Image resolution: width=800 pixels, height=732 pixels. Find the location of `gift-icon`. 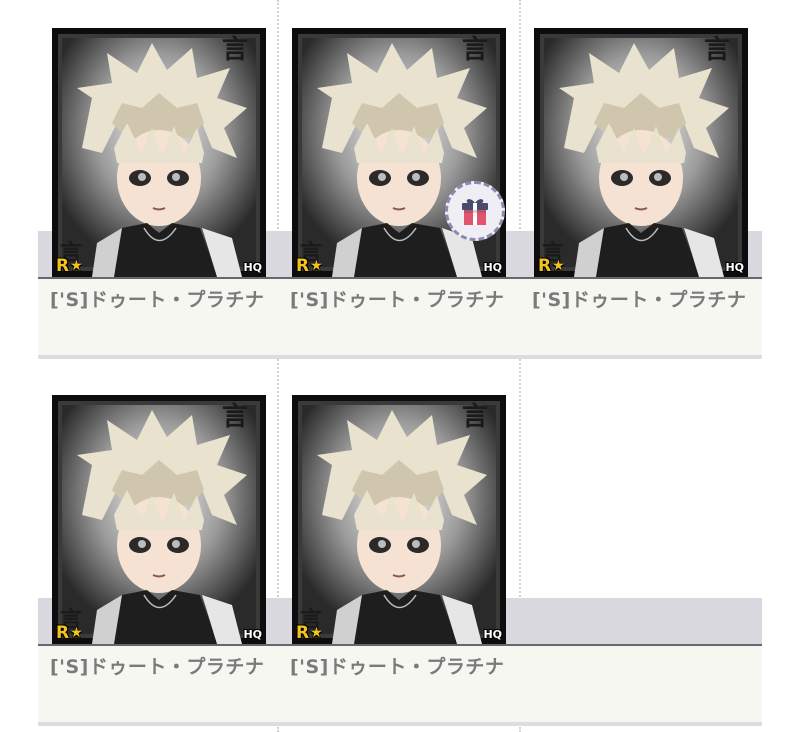

gift-icon is located at coordinates (475, 212).